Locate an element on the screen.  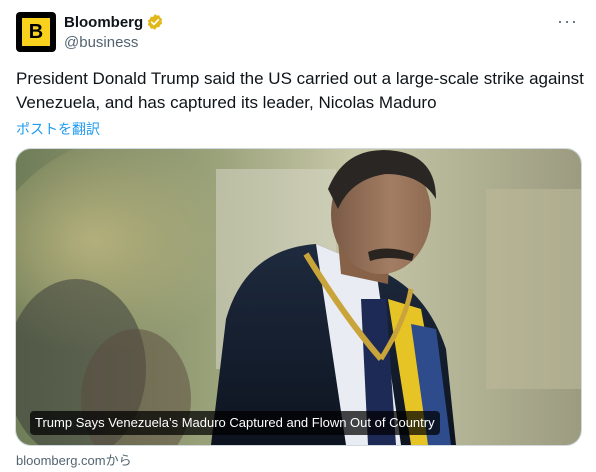
author-info: Bloomberg @business is located at coordinates (114, 31).